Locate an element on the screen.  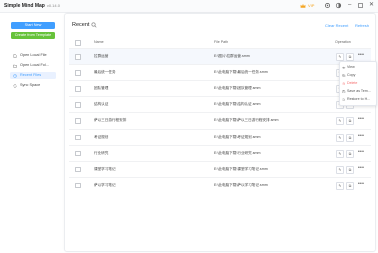
start-new-button: Start New is located at coordinates (33, 25).